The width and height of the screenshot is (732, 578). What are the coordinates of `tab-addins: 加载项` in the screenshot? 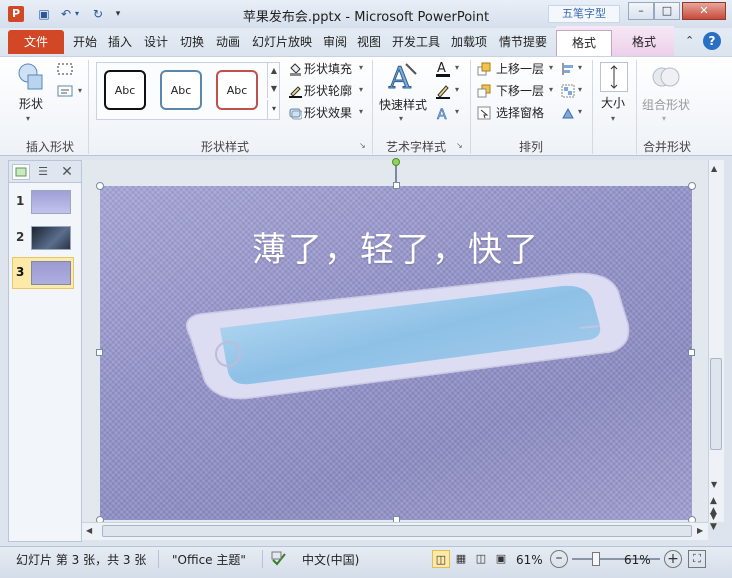 It's located at (469, 42).